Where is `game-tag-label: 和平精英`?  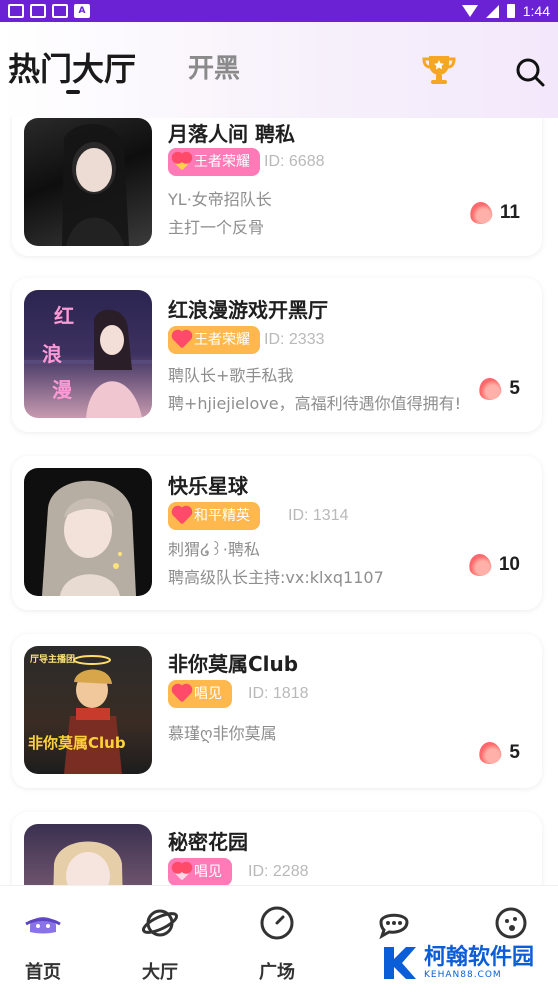
game-tag-label: 和平精英 is located at coordinates (222, 516).